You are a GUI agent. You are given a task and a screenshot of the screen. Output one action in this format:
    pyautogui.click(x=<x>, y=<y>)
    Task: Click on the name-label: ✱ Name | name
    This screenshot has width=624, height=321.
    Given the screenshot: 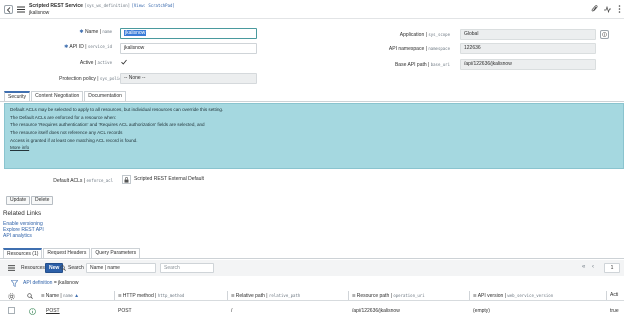 What is the action you would take?
    pyautogui.click(x=95, y=32)
    